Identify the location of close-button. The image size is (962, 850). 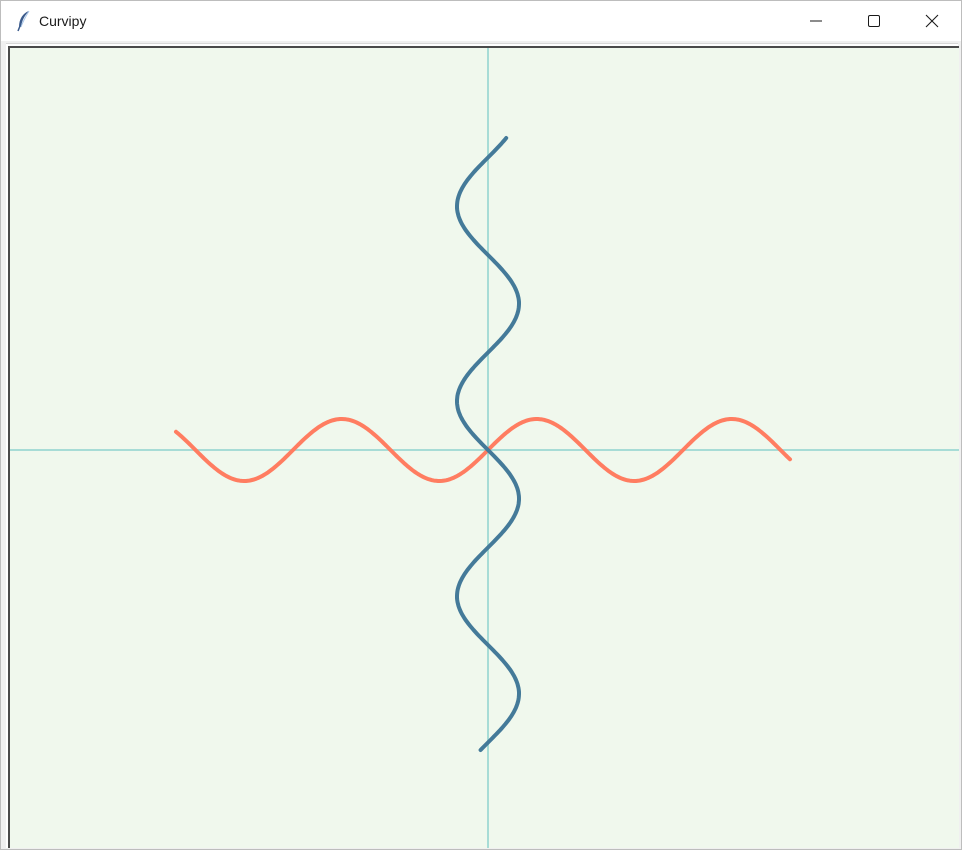
(932, 21).